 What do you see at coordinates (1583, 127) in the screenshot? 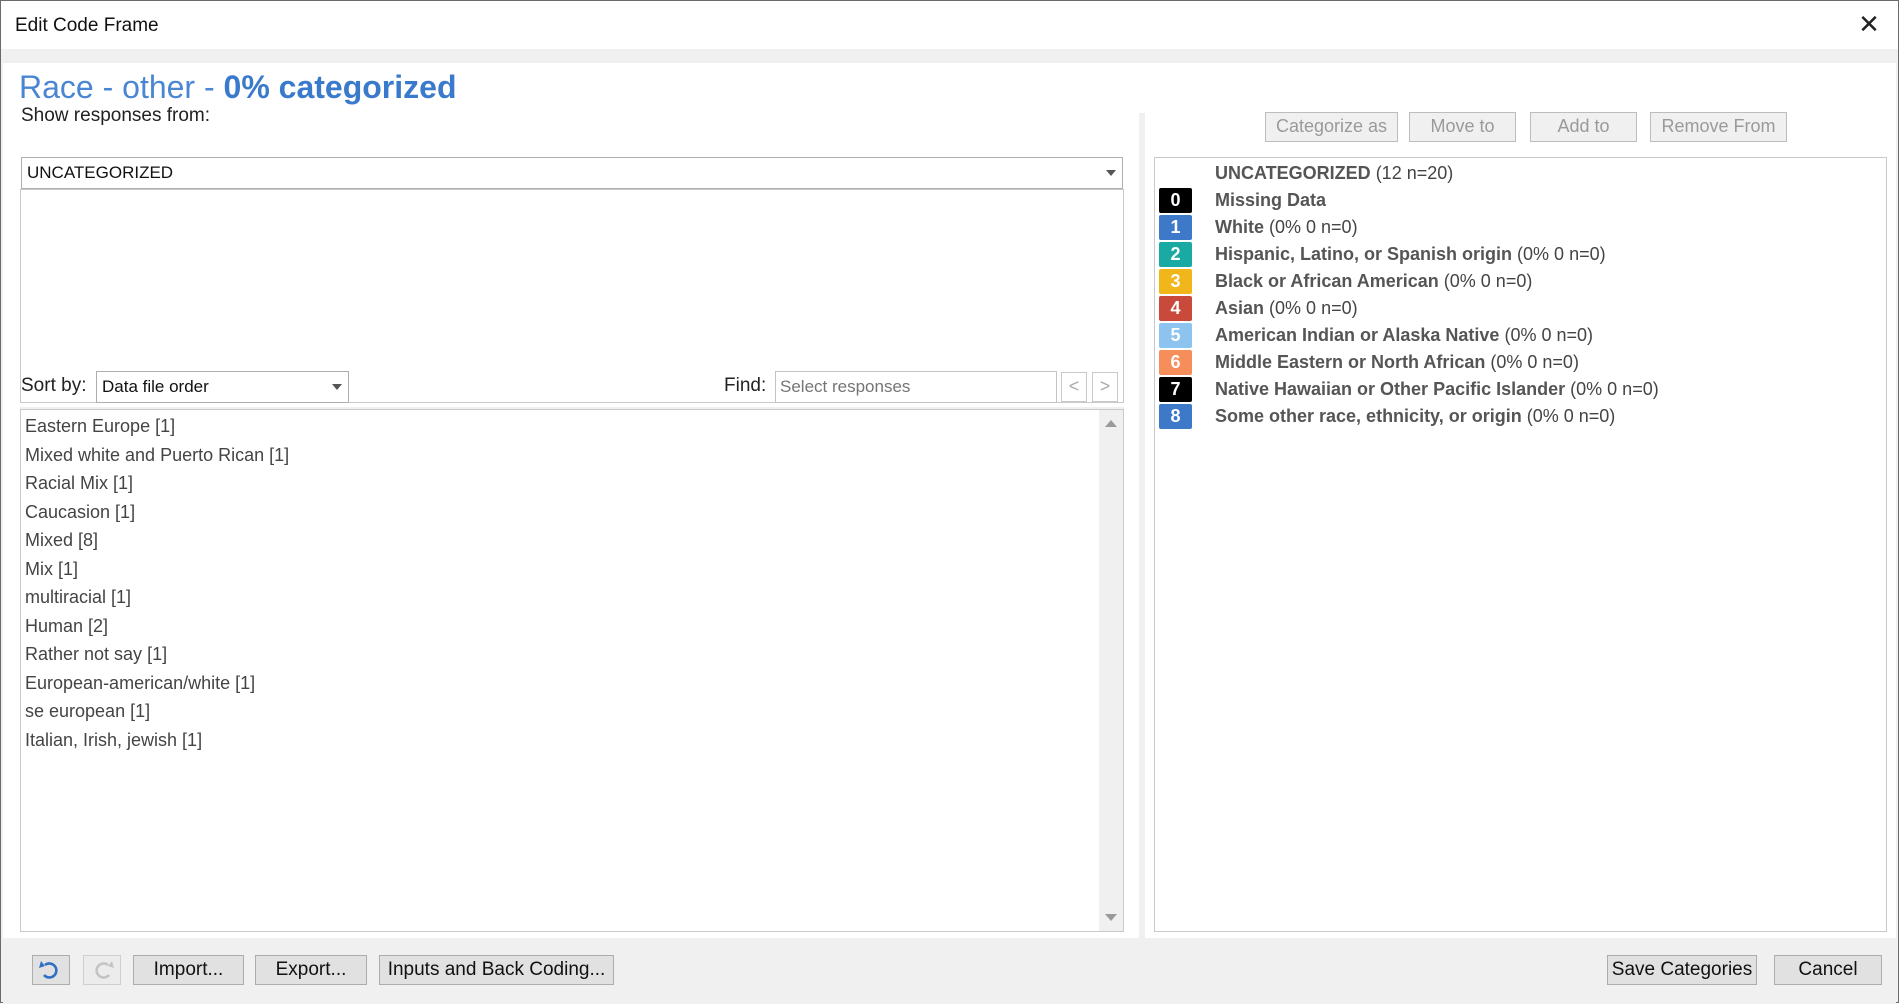
I see `add-to-button: Add to` at bounding box center [1583, 127].